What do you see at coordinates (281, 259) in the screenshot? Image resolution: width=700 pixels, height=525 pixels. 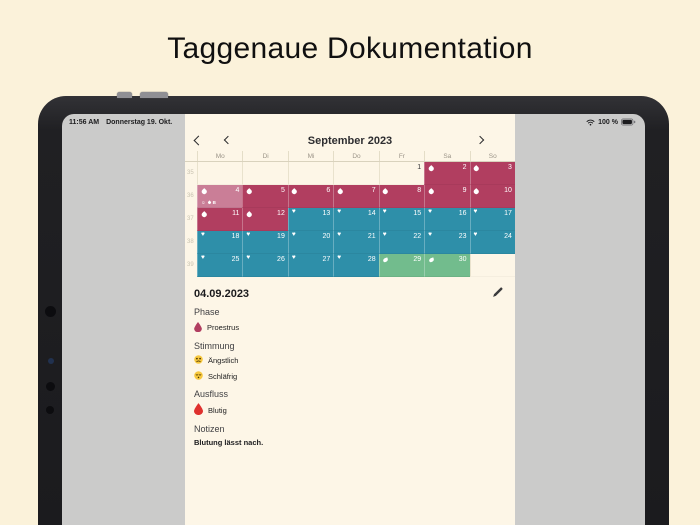 I see `day-number: 26` at bounding box center [281, 259].